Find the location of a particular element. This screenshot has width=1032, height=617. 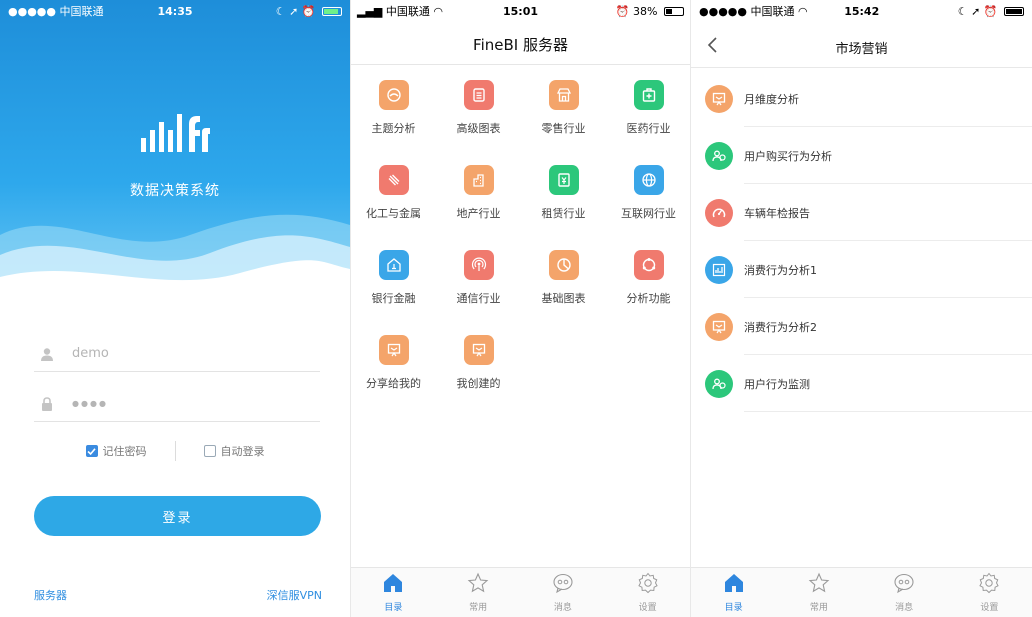

category-tile: 基础图表 is located at coordinates (563, 288).